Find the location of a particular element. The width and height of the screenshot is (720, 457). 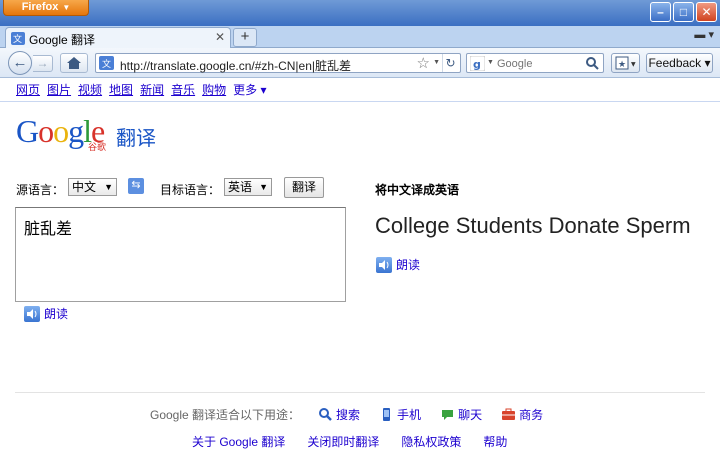

product-name: 翻译 is located at coordinates (136, 139).